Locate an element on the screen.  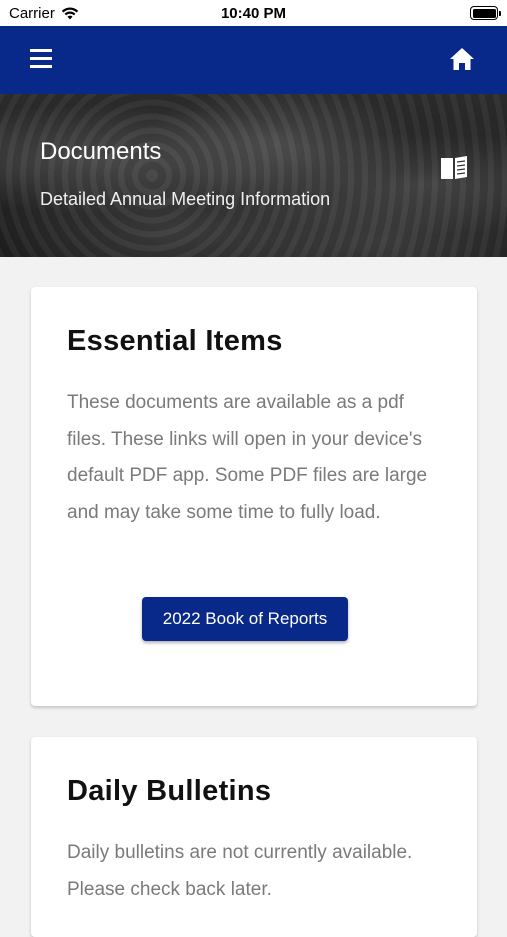
status-bar: Carrier 10:40 PM is located at coordinates (253, 13).